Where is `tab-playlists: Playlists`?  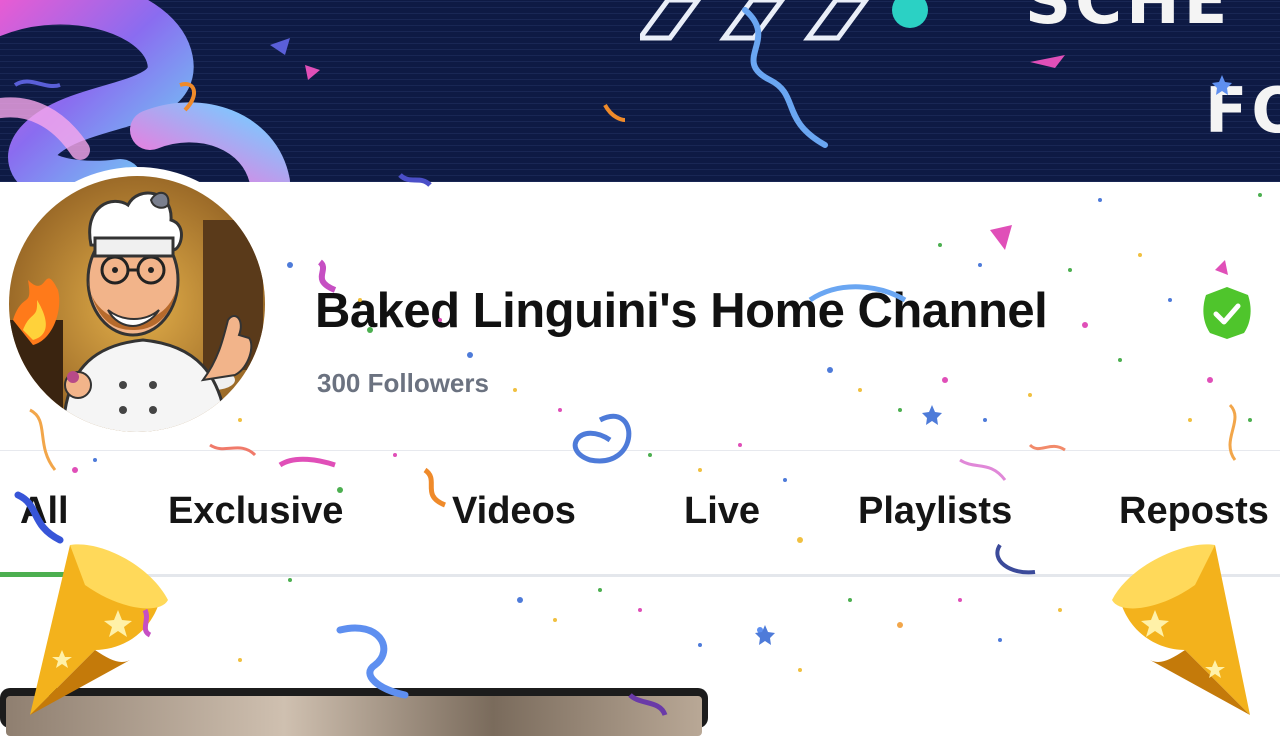
tab-playlists: Playlists is located at coordinates (935, 511).